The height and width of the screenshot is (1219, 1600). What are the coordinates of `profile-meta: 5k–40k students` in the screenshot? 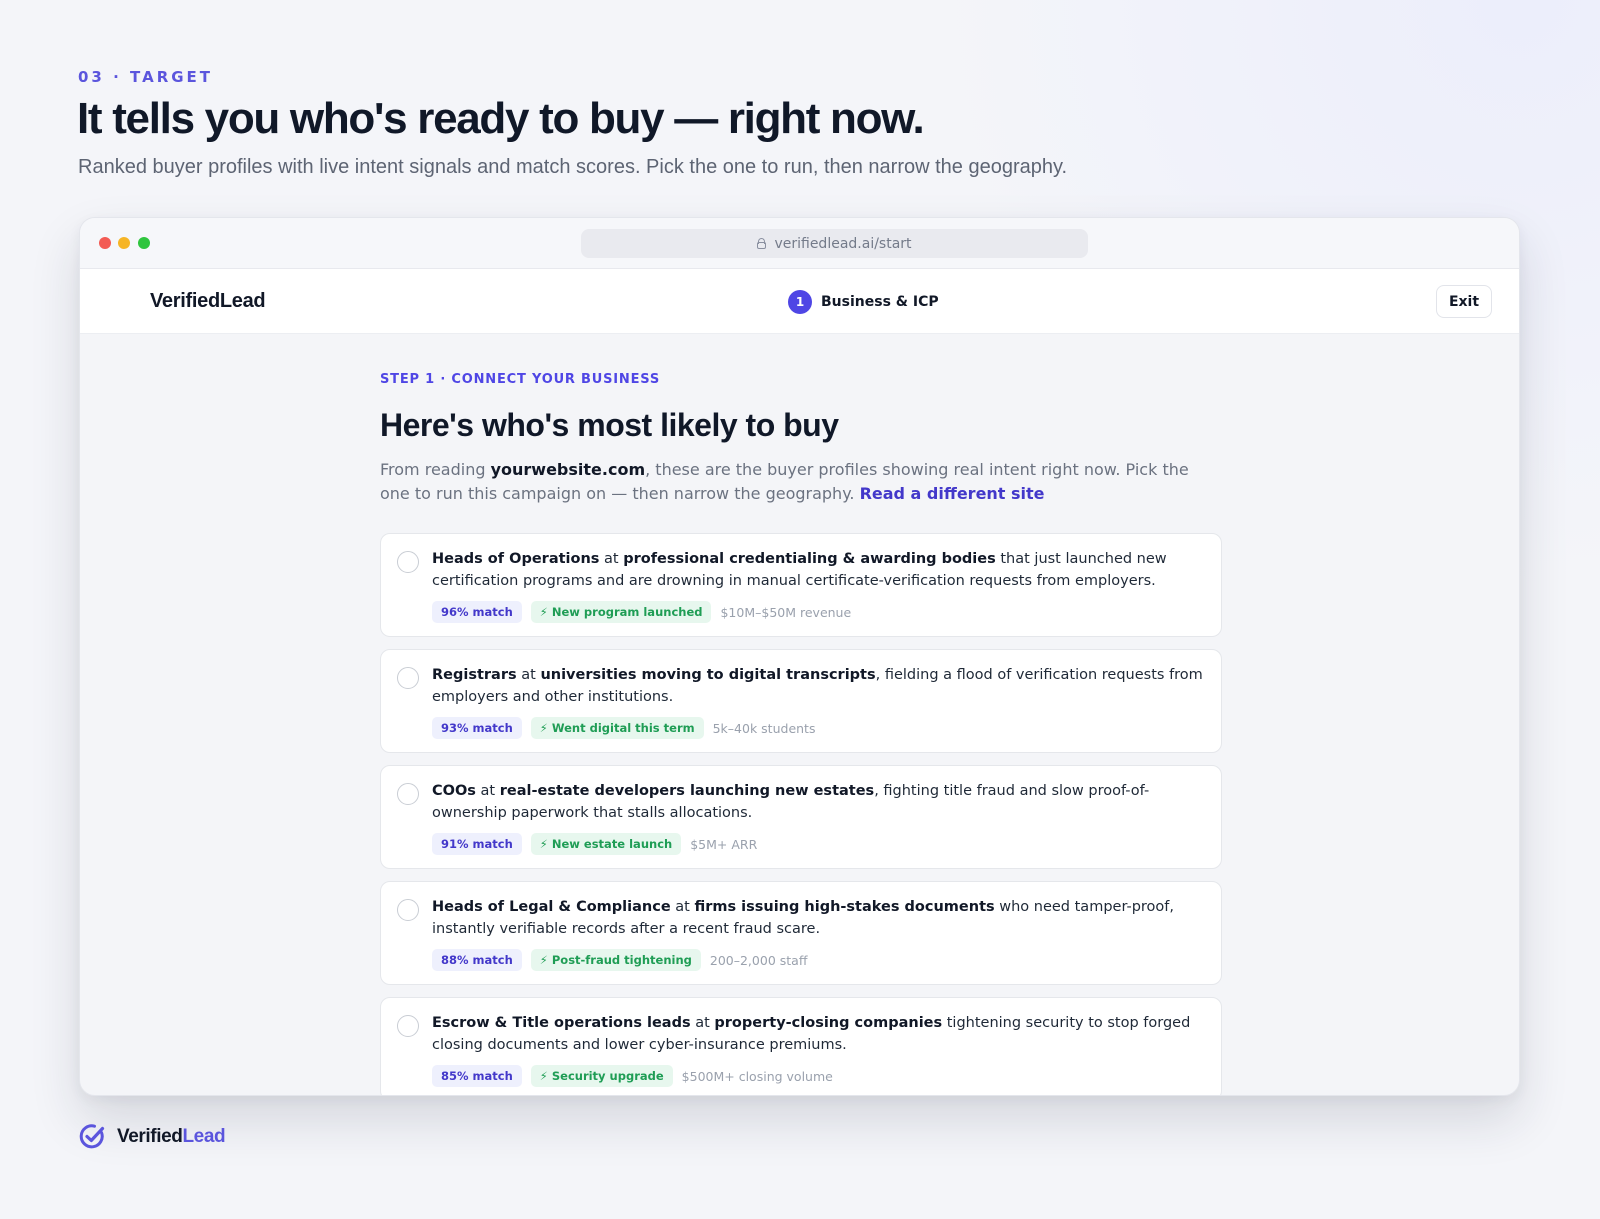 It's located at (764, 728).